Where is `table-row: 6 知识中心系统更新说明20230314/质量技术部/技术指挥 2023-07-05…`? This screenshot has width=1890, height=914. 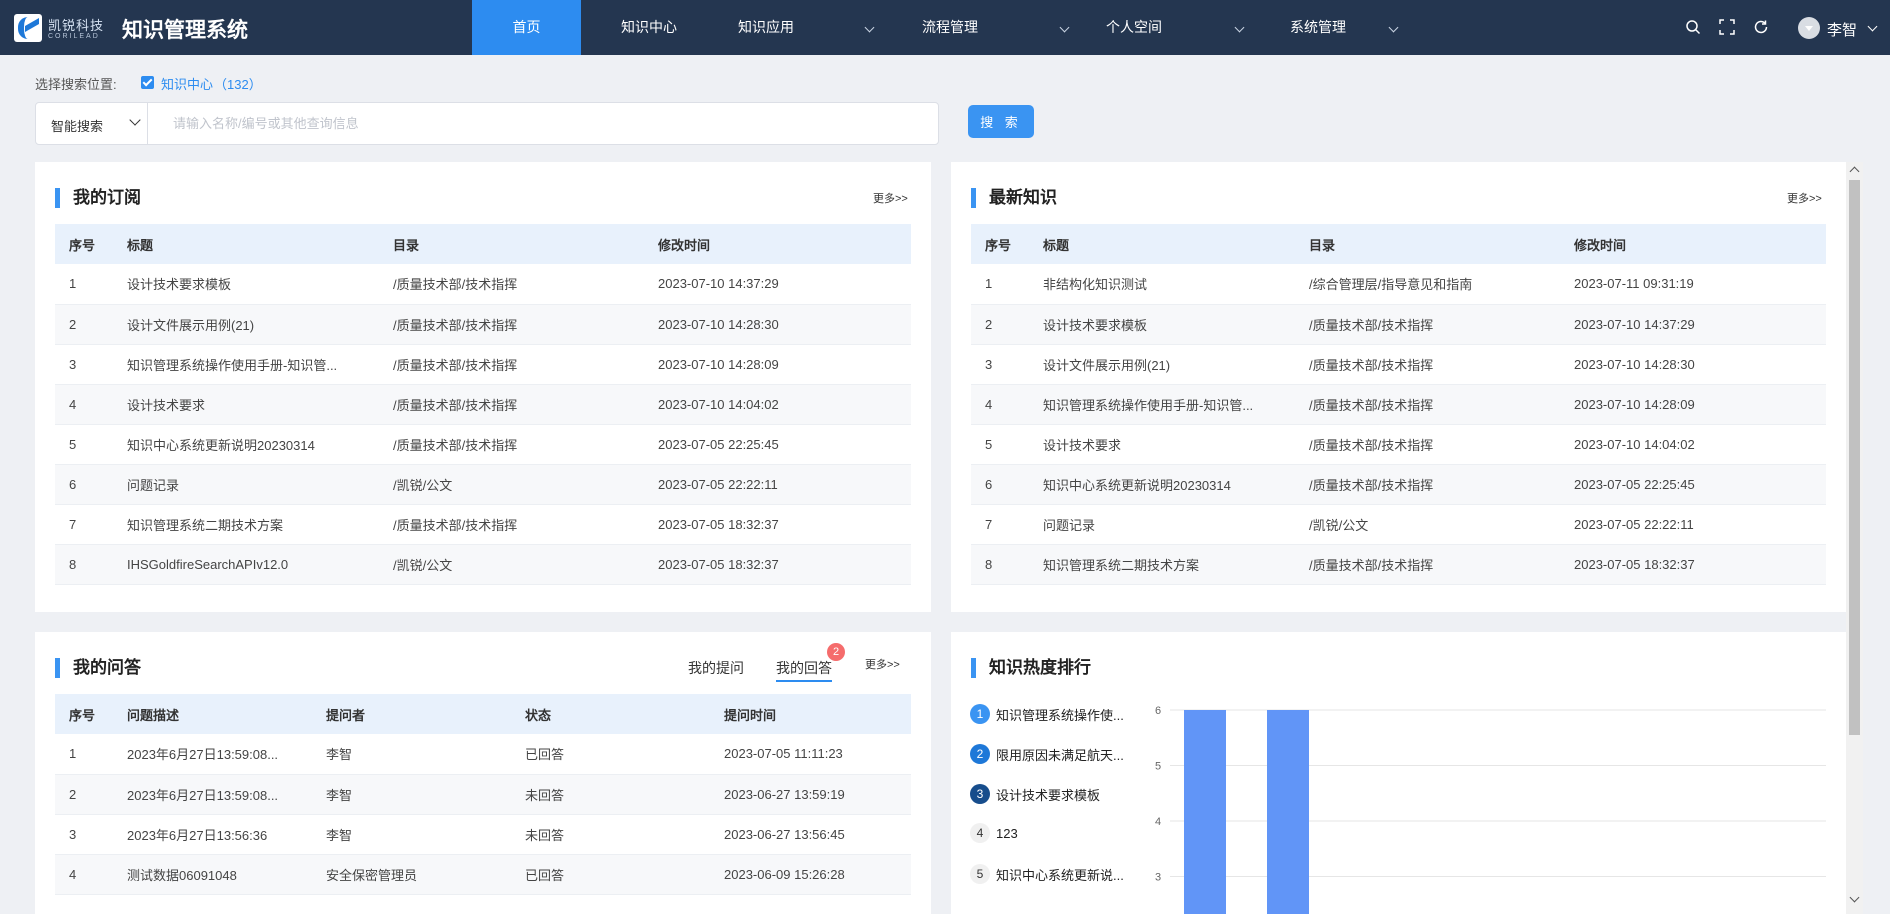 table-row: 6 知识中心系统更新说明20230314/质量技术部/技术指挥 2023-07-05… is located at coordinates (1398, 484).